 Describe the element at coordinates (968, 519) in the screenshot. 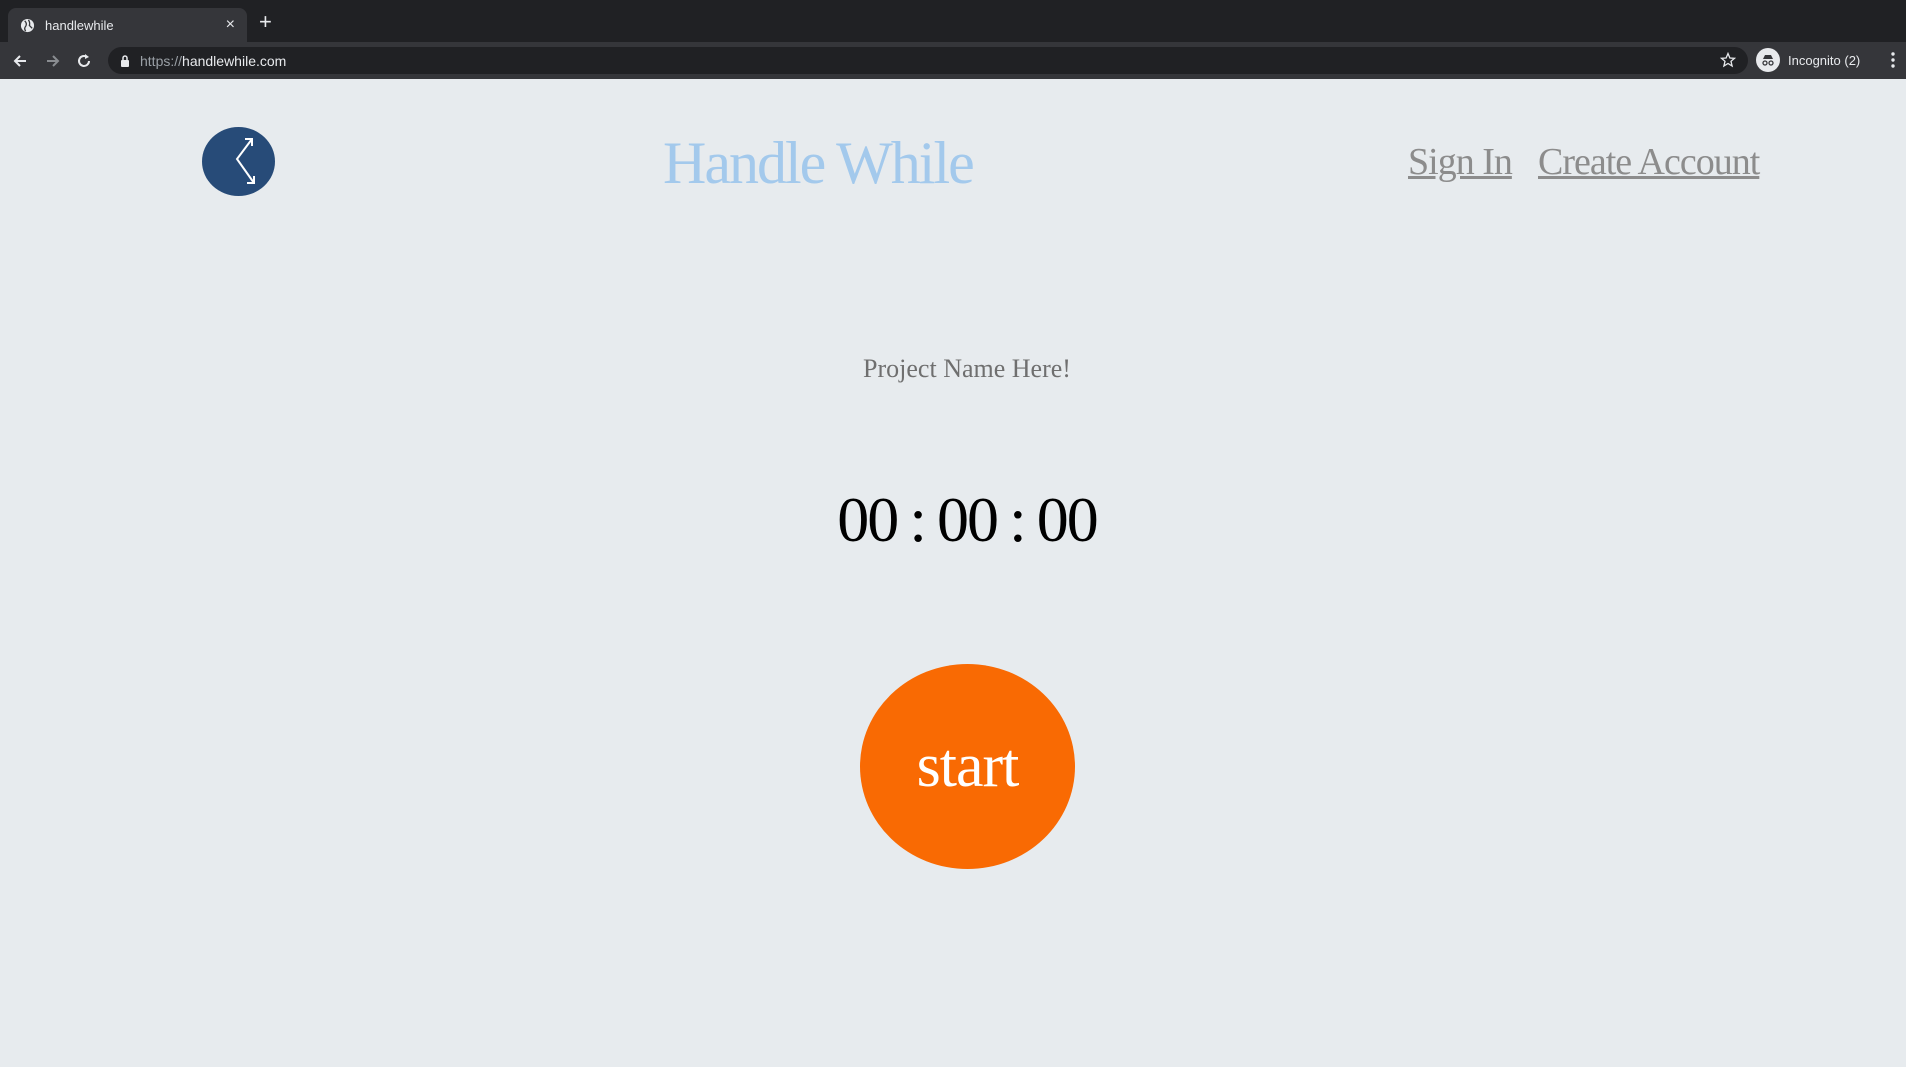

I see `timer-minutes: 00` at that location.